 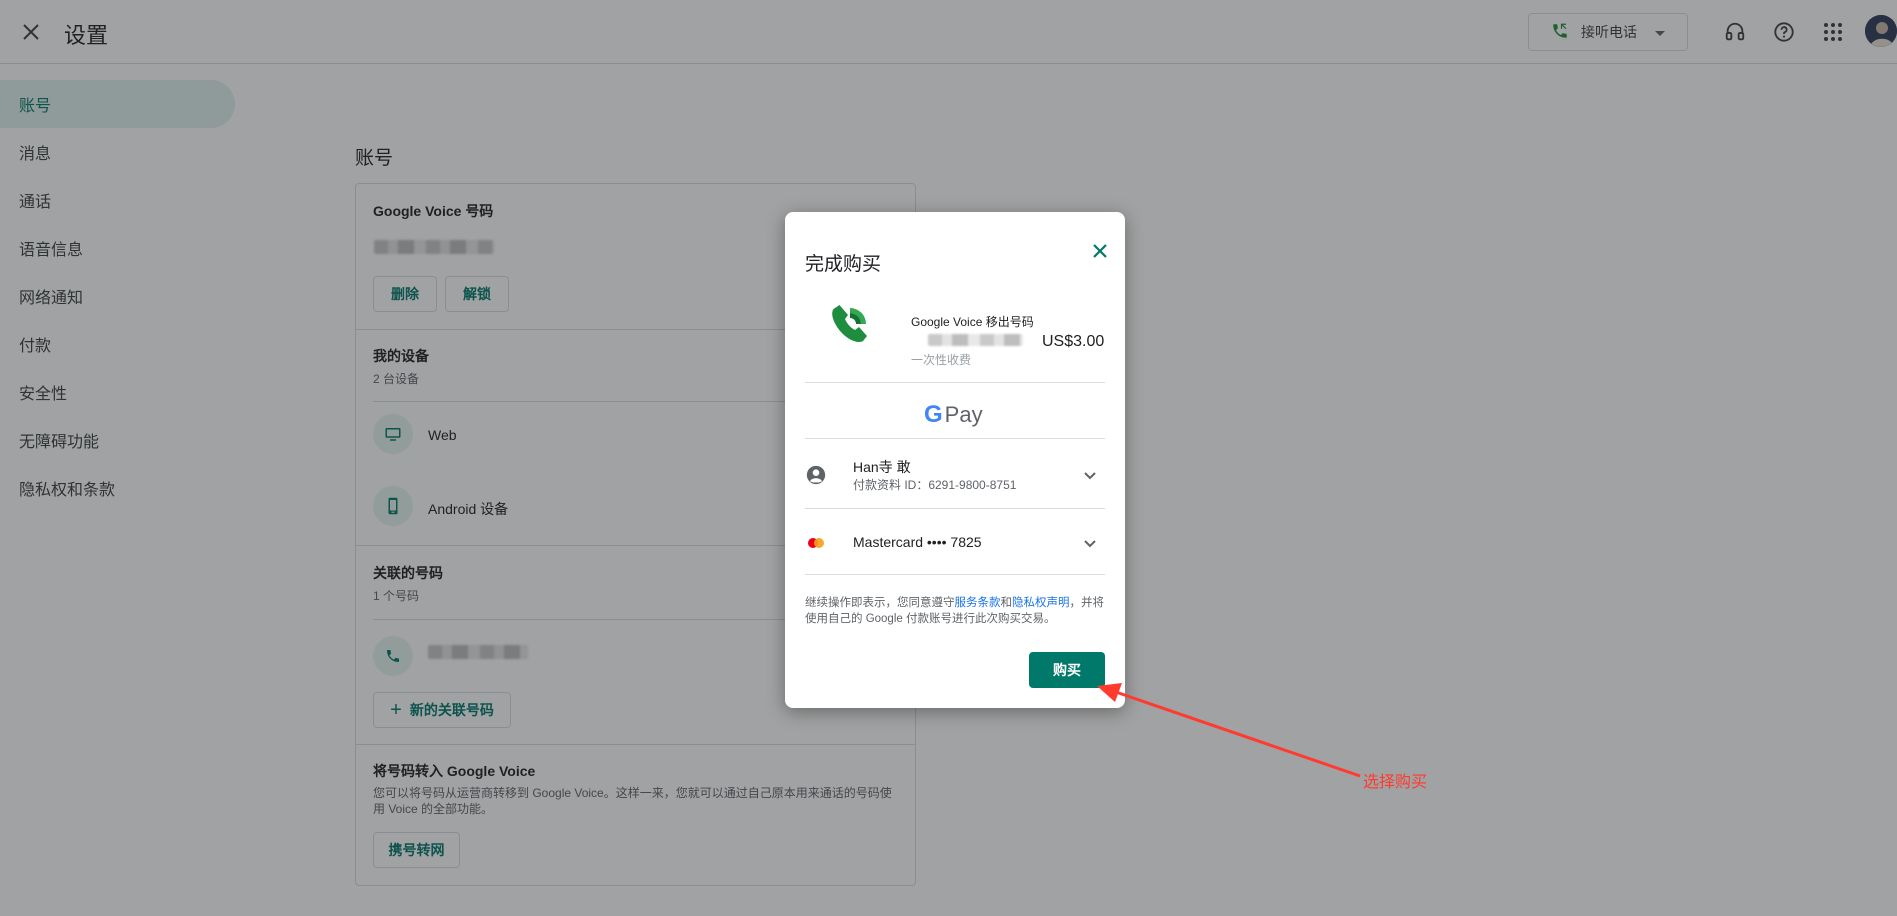 What do you see at coordinates (850, 324) in the screenshot?
I see `google-voice-logo-icon` at bounding box center [850, 324].